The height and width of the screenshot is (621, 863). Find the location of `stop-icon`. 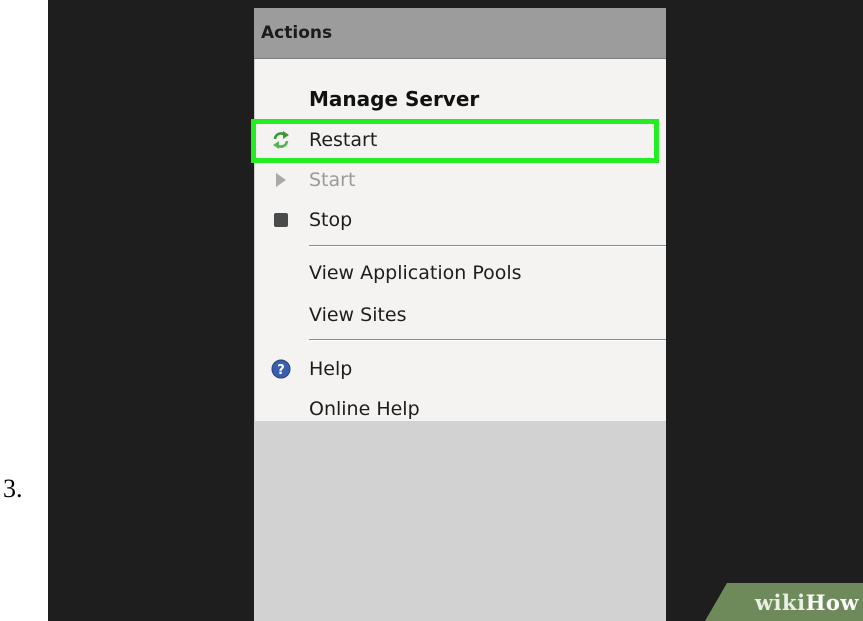

stop-icon is located at coordinates (281, 220).